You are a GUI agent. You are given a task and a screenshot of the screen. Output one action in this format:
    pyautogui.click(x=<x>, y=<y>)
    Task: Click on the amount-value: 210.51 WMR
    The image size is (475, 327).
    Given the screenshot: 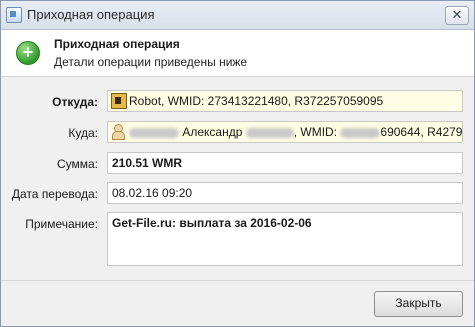 What is the action you would take?
    pyautogui.click(x=147, y=163)
    